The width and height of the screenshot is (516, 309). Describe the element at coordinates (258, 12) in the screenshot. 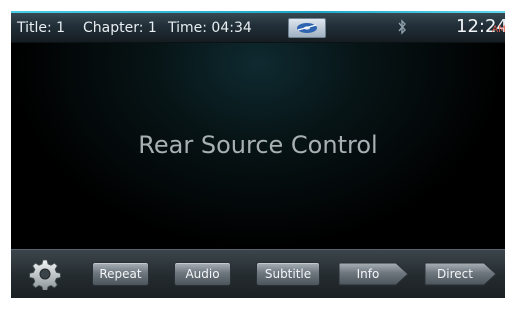

I see `status-accent-line` at that location.